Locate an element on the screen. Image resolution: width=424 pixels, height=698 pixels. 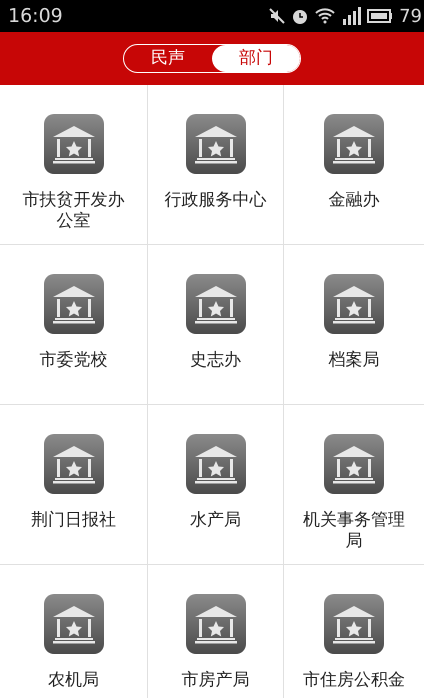
department-tile: 水产局 is located at coordinates (216, 485).